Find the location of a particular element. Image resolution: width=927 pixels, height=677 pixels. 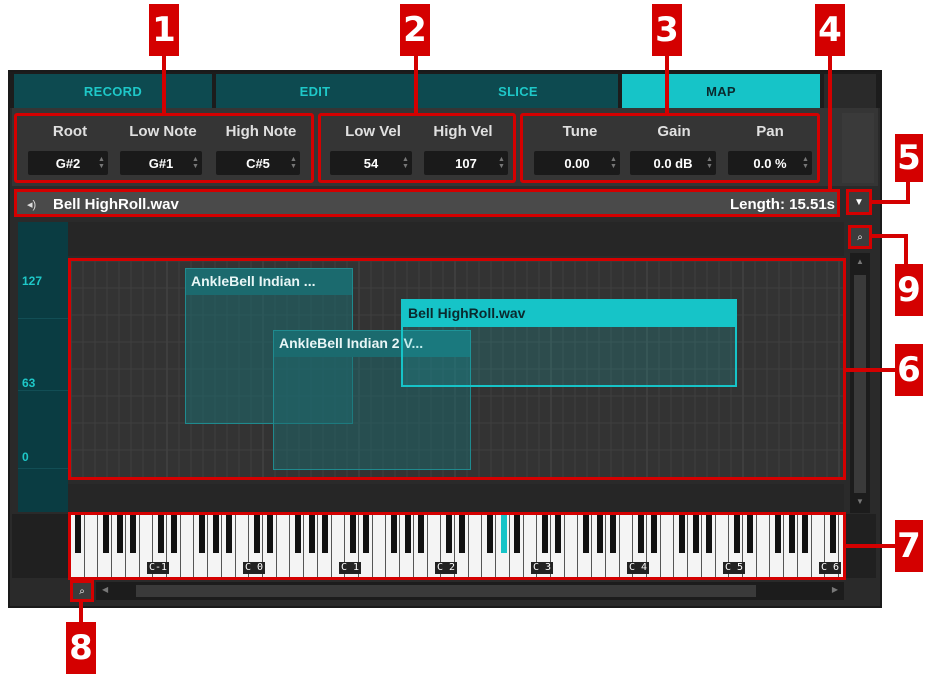

piano-keyboard: C-1 C 0 C 1 C 2 C 3 C 4 C 5 C 6 is located at coordinates (457, 546).